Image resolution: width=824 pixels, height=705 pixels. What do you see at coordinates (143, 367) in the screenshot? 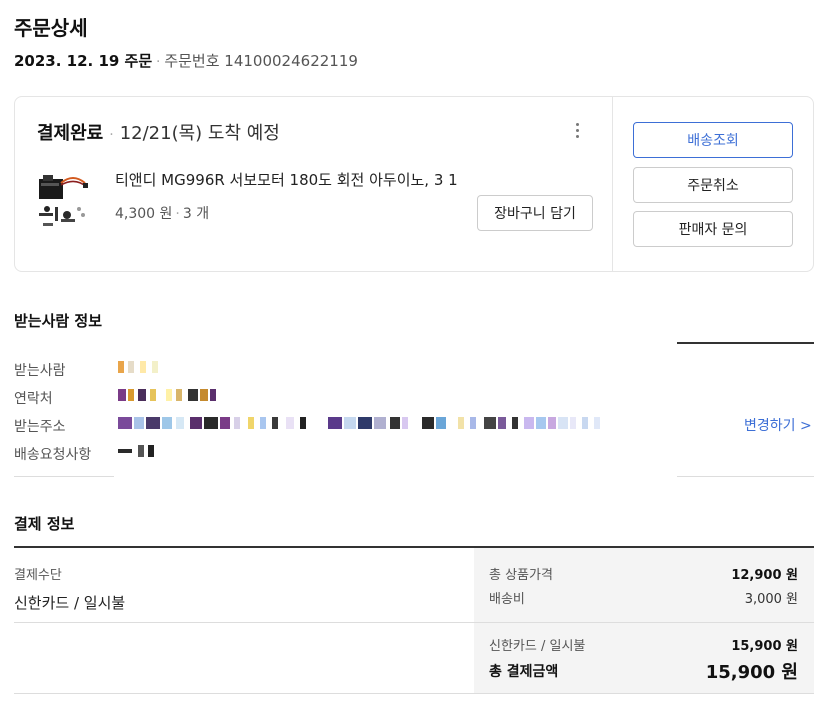
I see `recipient-name-masked` at bounding box center [143, 367].